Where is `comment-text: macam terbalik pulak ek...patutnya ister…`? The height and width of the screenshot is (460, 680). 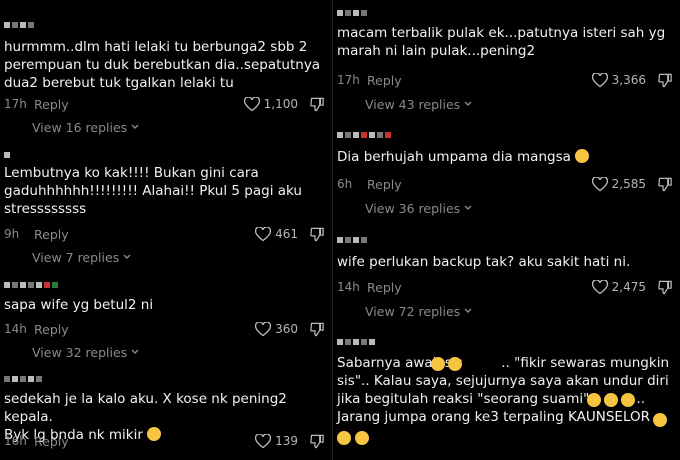
comment-text: macam terbalik pulak ek...patutnya ister… is located at coordinates (501, 42).